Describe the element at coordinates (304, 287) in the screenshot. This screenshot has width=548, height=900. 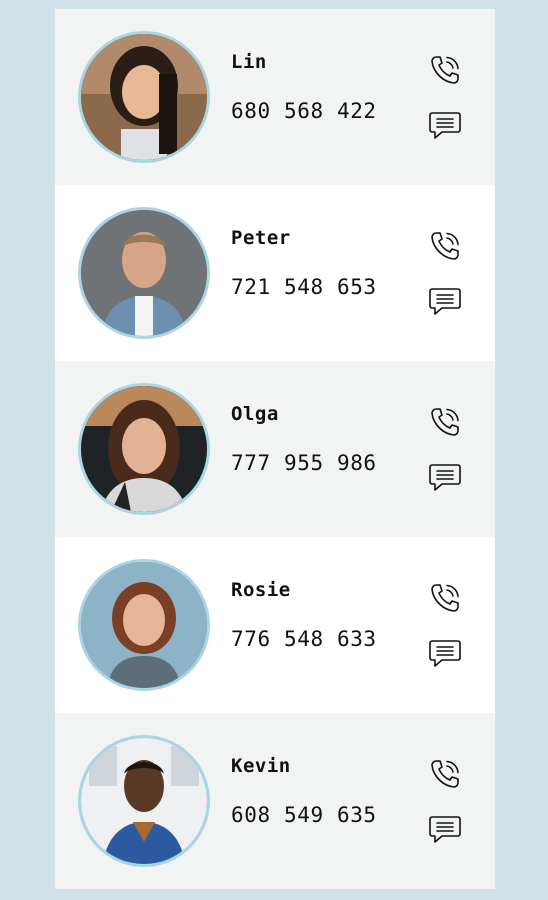
I see `contact-phone: 721 548 653` at that location.